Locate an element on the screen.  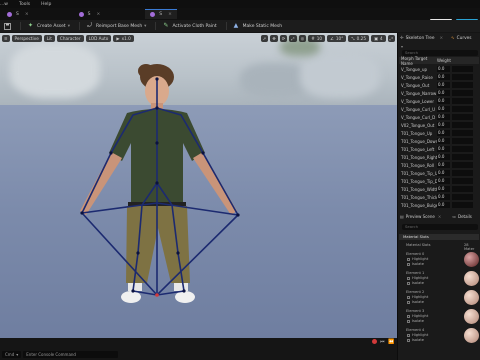
morph-target-row: T01_Tongue_Width 0.0 is located at coordinates (439, 189).